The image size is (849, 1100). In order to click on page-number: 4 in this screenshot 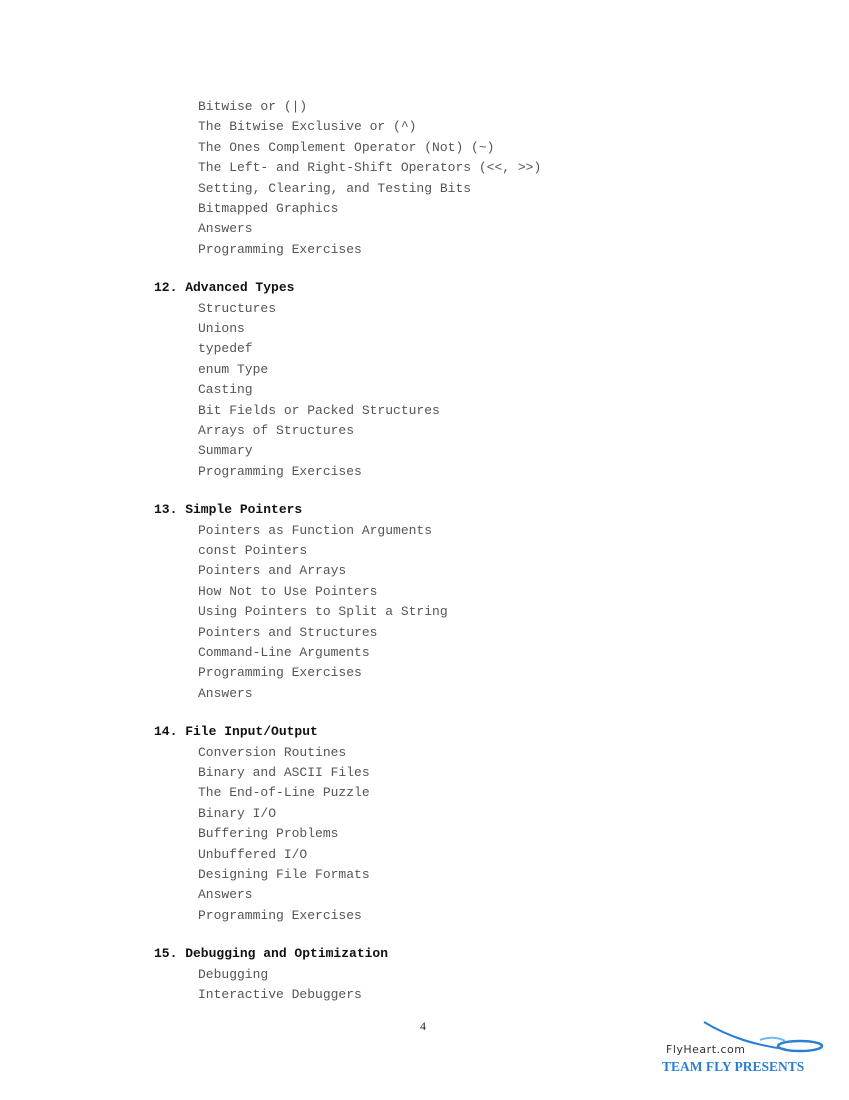, I will do `click(423, 1026)`.